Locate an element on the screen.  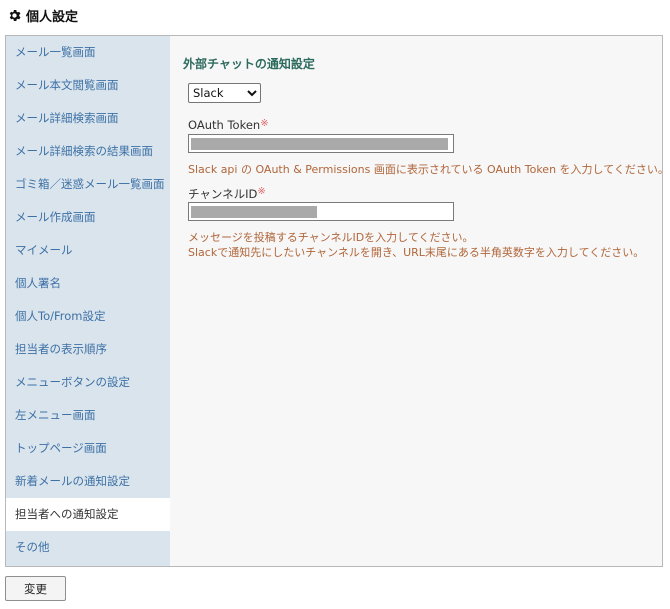
oauth-token-label: OAuth Token※ is located at coordinates (228, 125).